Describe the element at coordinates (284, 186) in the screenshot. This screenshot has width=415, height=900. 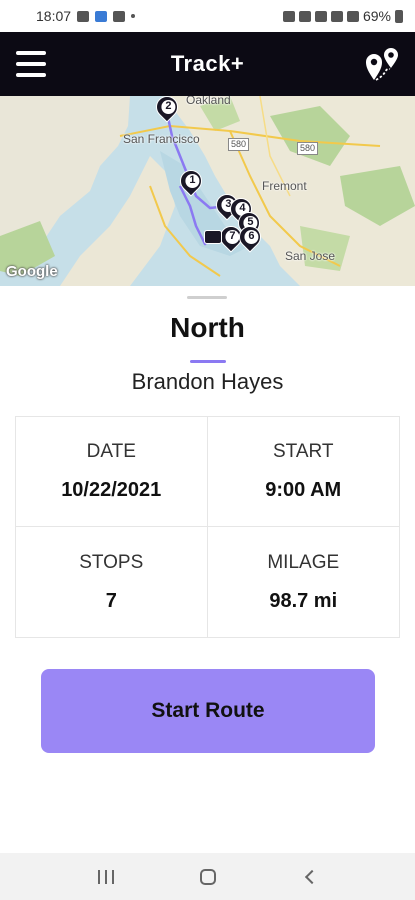
I see `map-label-fremont: Fremont` at that location.